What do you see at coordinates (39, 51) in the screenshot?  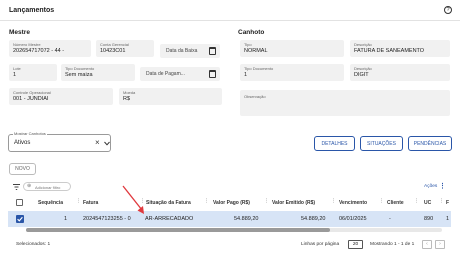 I see `field-value: 202654717072 - 44 -` at bounding box center [39, 51].